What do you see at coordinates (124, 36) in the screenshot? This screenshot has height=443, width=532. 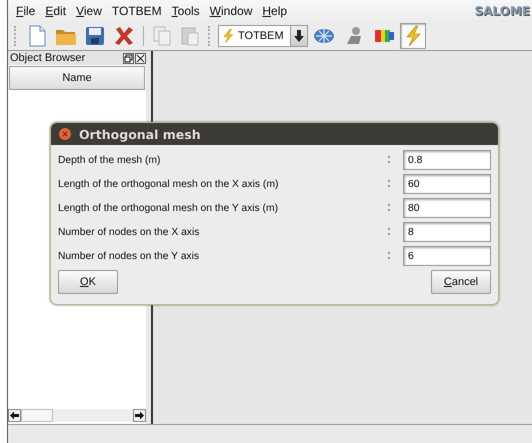 I see `delete-icon` at bounding box center [124, 36].